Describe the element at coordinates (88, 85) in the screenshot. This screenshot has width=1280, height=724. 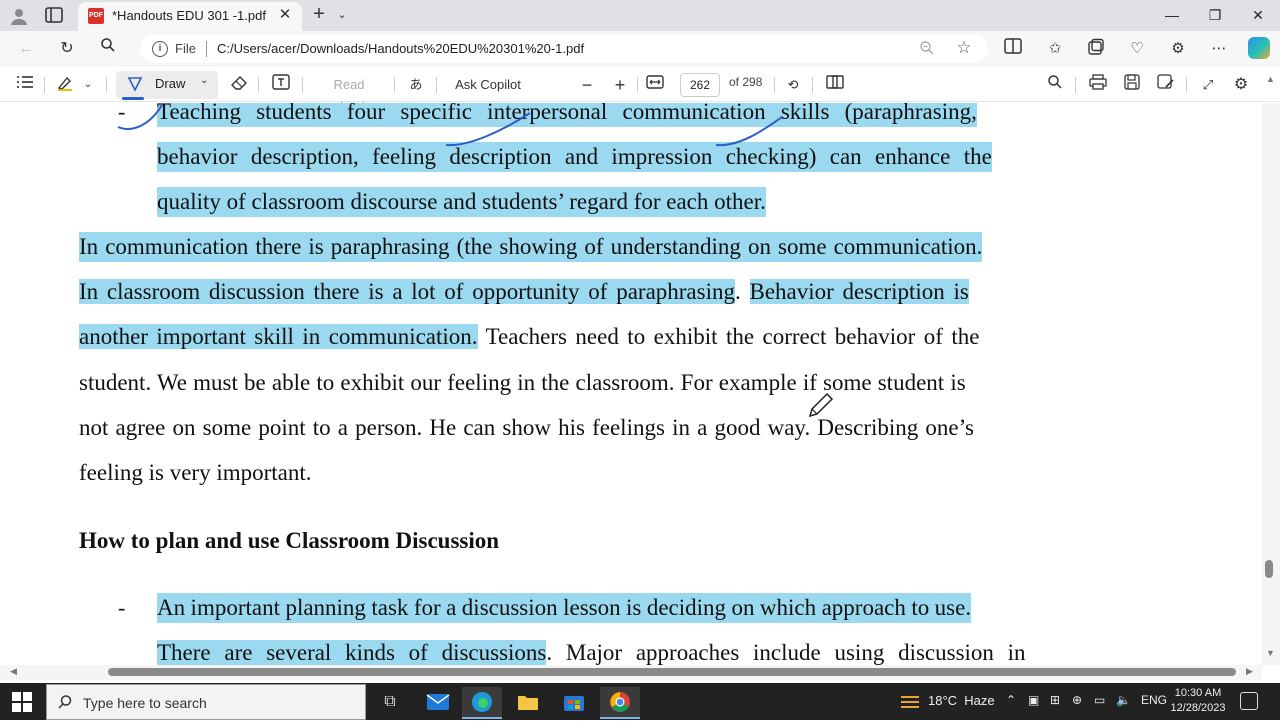
I see `highlight-menu-chevron-icon: ⌄` at that location.